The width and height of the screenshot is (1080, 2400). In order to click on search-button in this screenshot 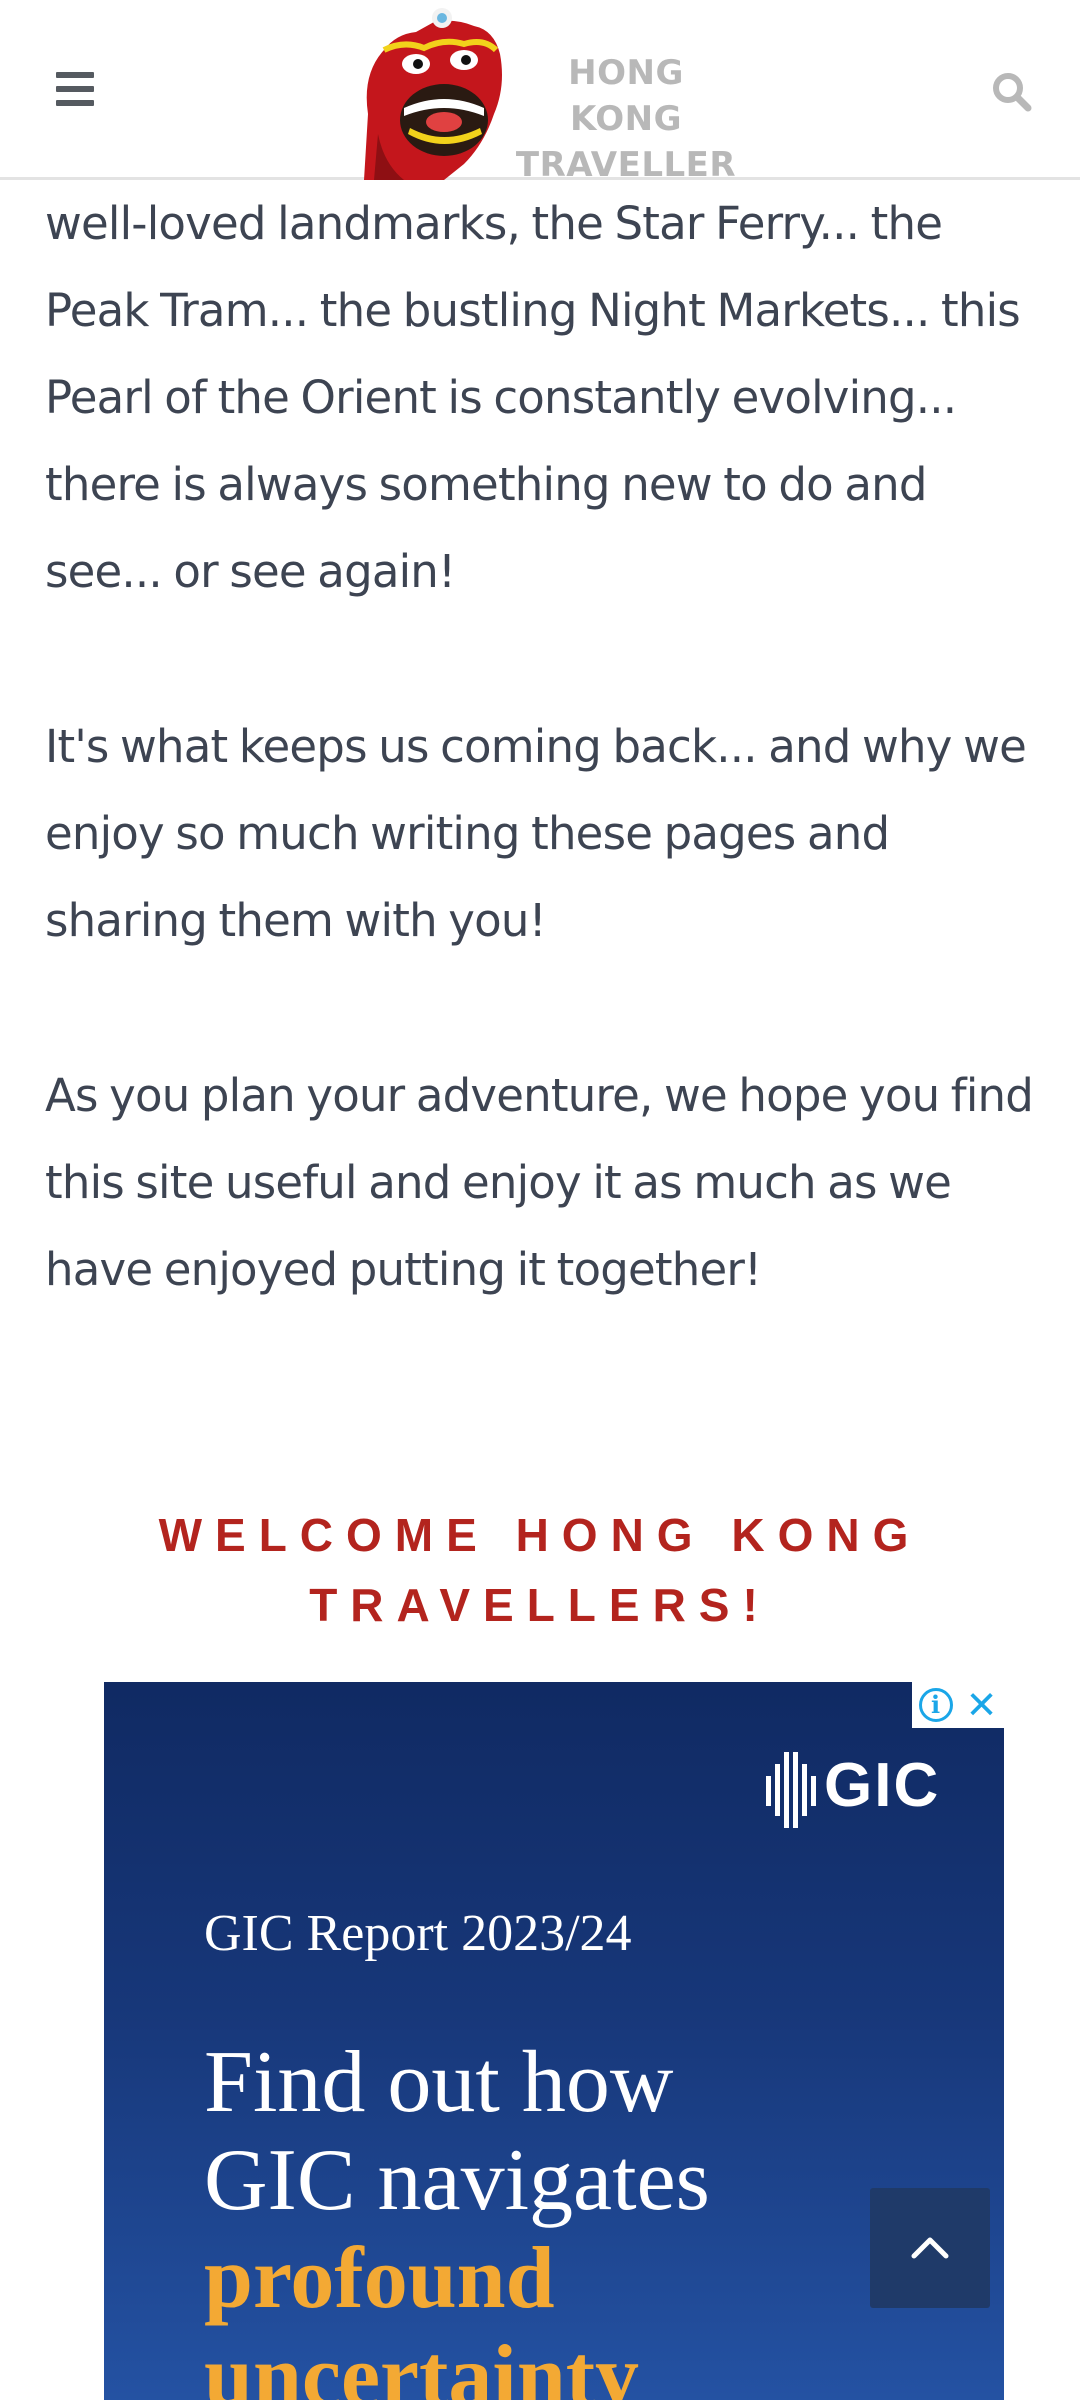, I will do `click(1012, 92)`.